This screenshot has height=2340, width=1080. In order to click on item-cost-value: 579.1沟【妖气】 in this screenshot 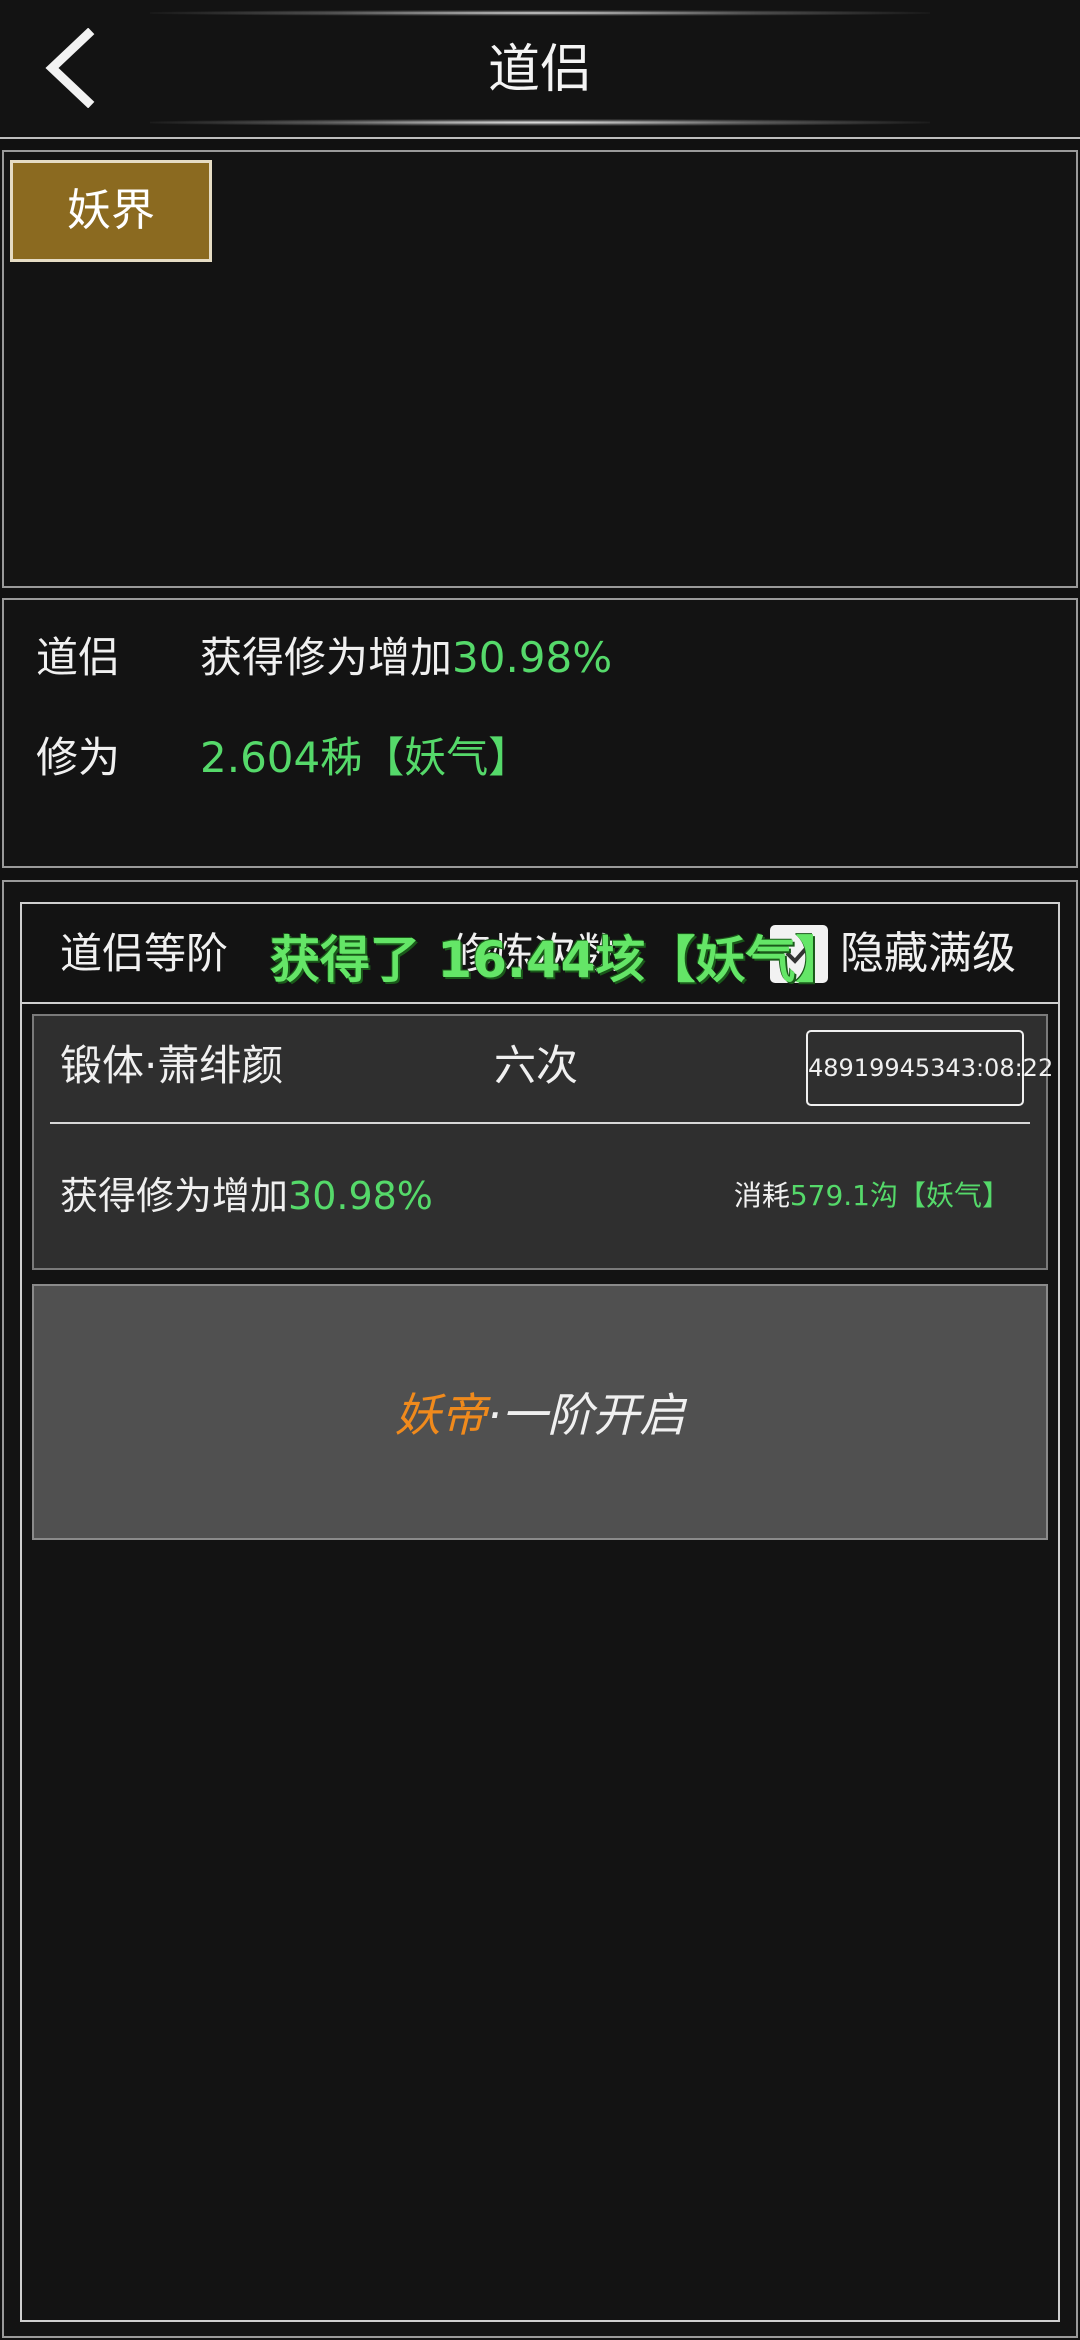, I will do `click(899, 1195)`.